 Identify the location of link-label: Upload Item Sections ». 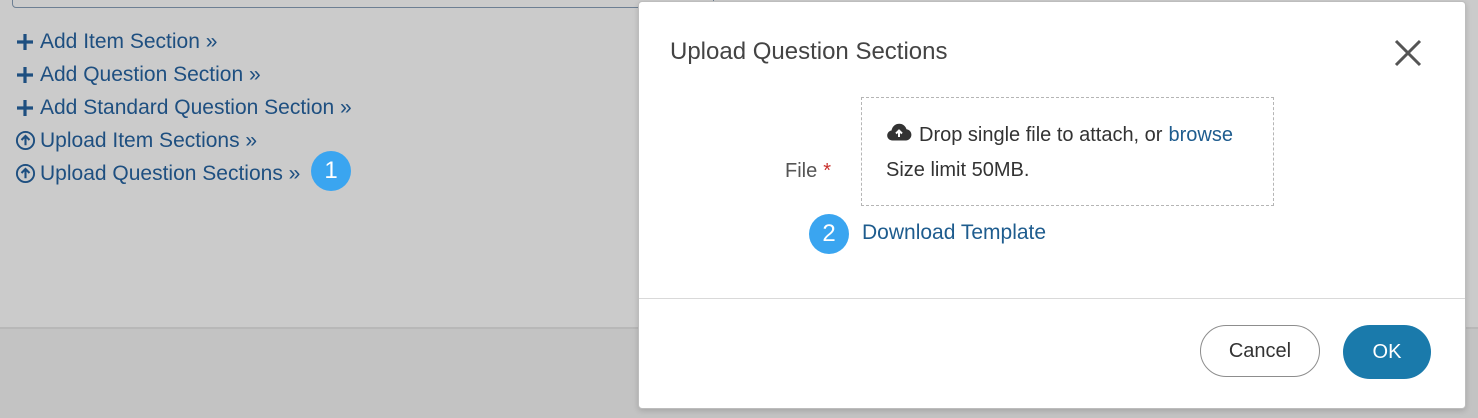
(149, 140).